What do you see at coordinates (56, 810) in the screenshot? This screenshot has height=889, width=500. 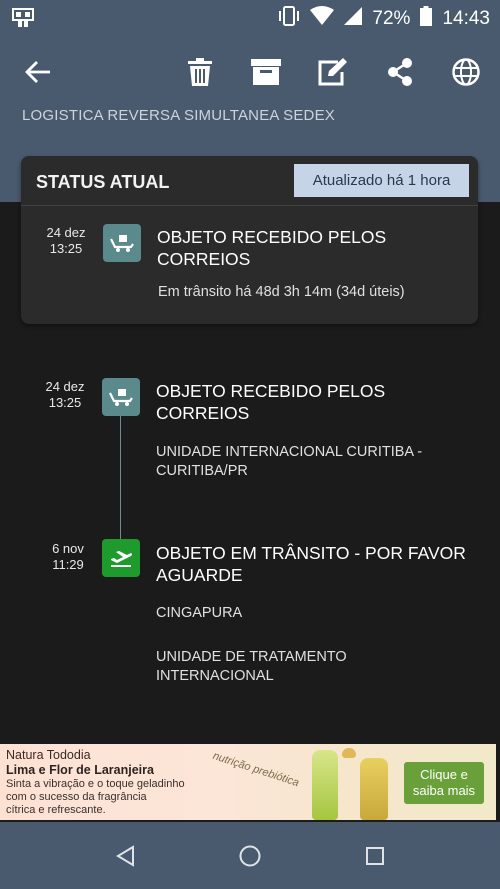 I see `ad-description-line: cítrica e refrescante.` at bounding box center [56, 810].